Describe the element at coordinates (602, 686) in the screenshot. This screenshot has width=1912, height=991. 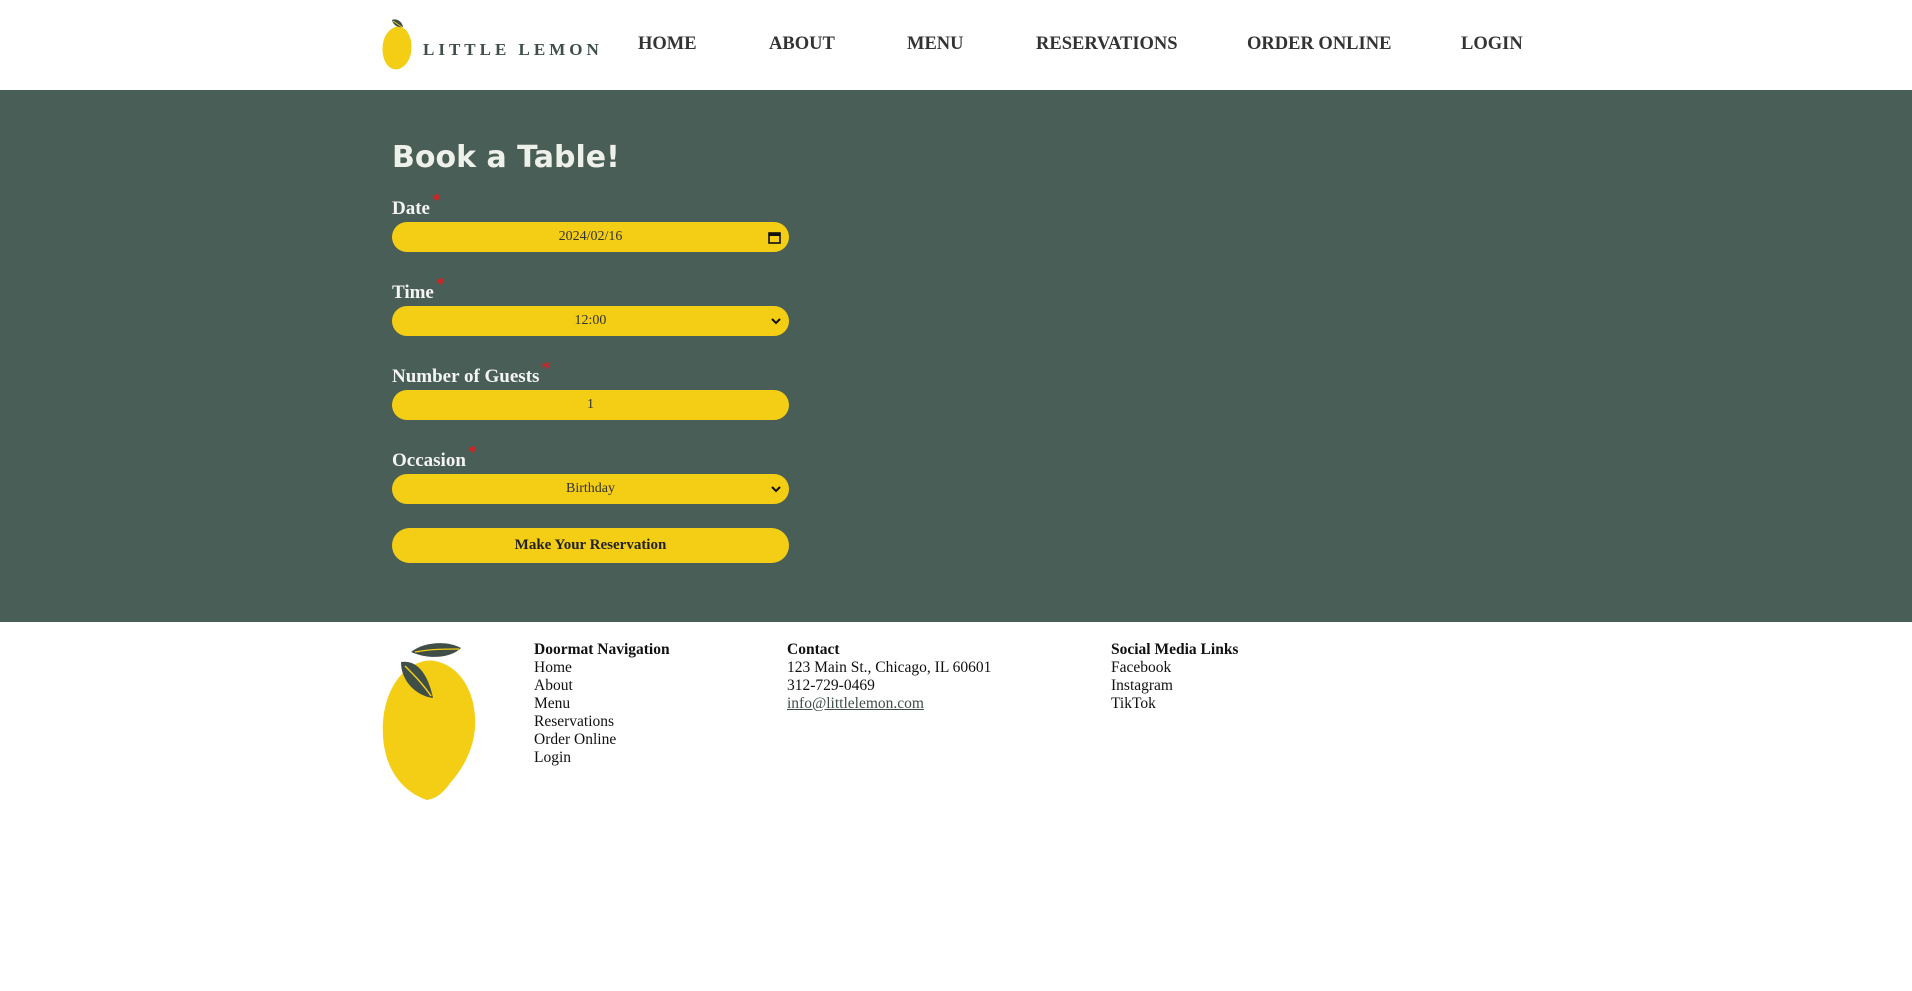
I see `footer-link-about: About` at that location.